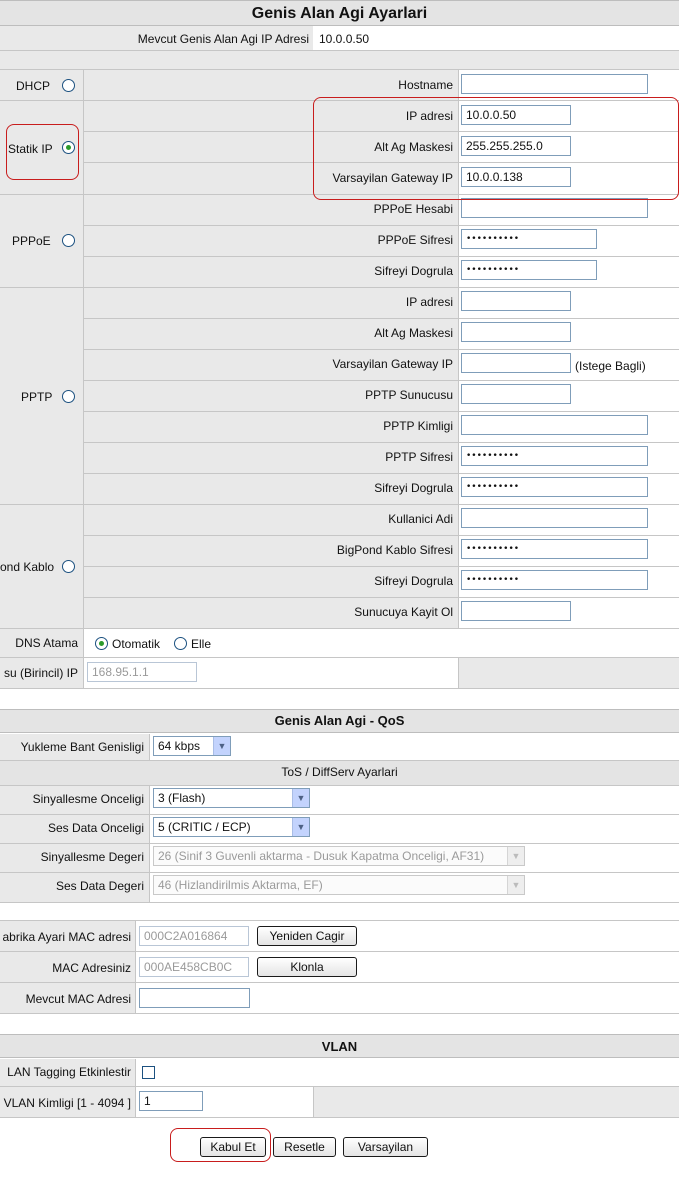 The width and height of the screenshot is (679, 1183). What do you see at coordinates (67, 937) in the screenshot?
I see `factory-mac-label: abrika Ayari MAC adresi` at bounding box center [67, 937].